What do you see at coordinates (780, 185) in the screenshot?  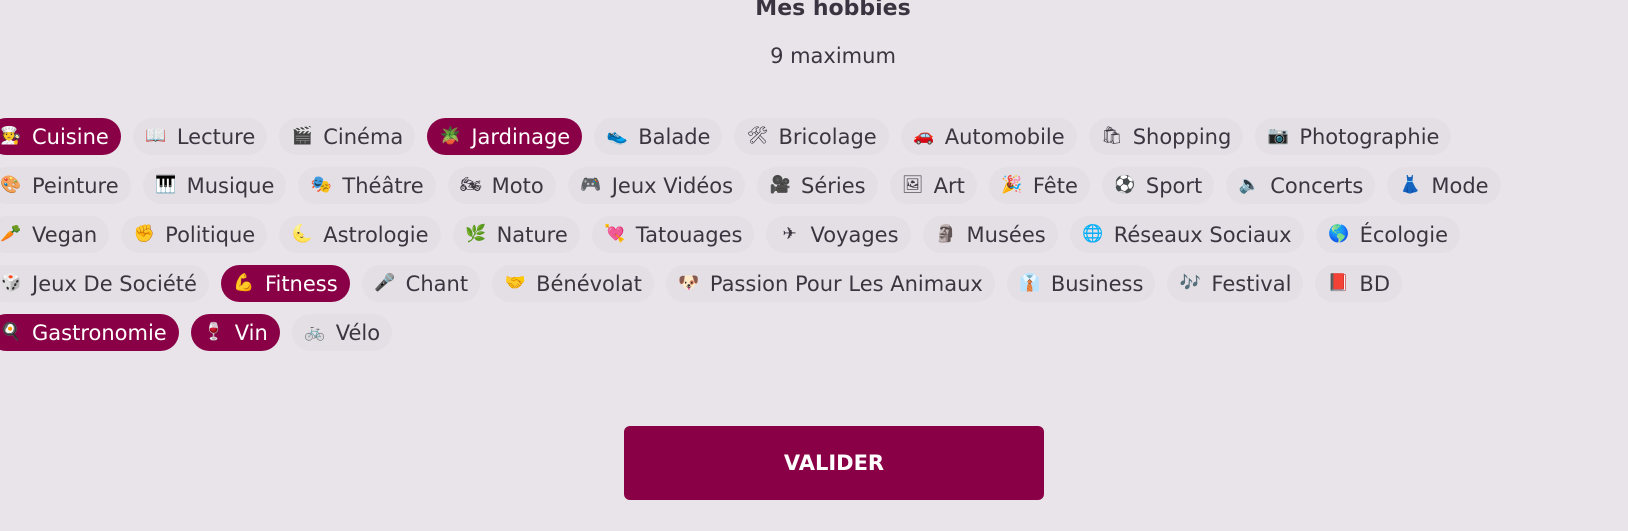 I see `movie-camera-icon: 🎥` at bounding box center [780, 185].